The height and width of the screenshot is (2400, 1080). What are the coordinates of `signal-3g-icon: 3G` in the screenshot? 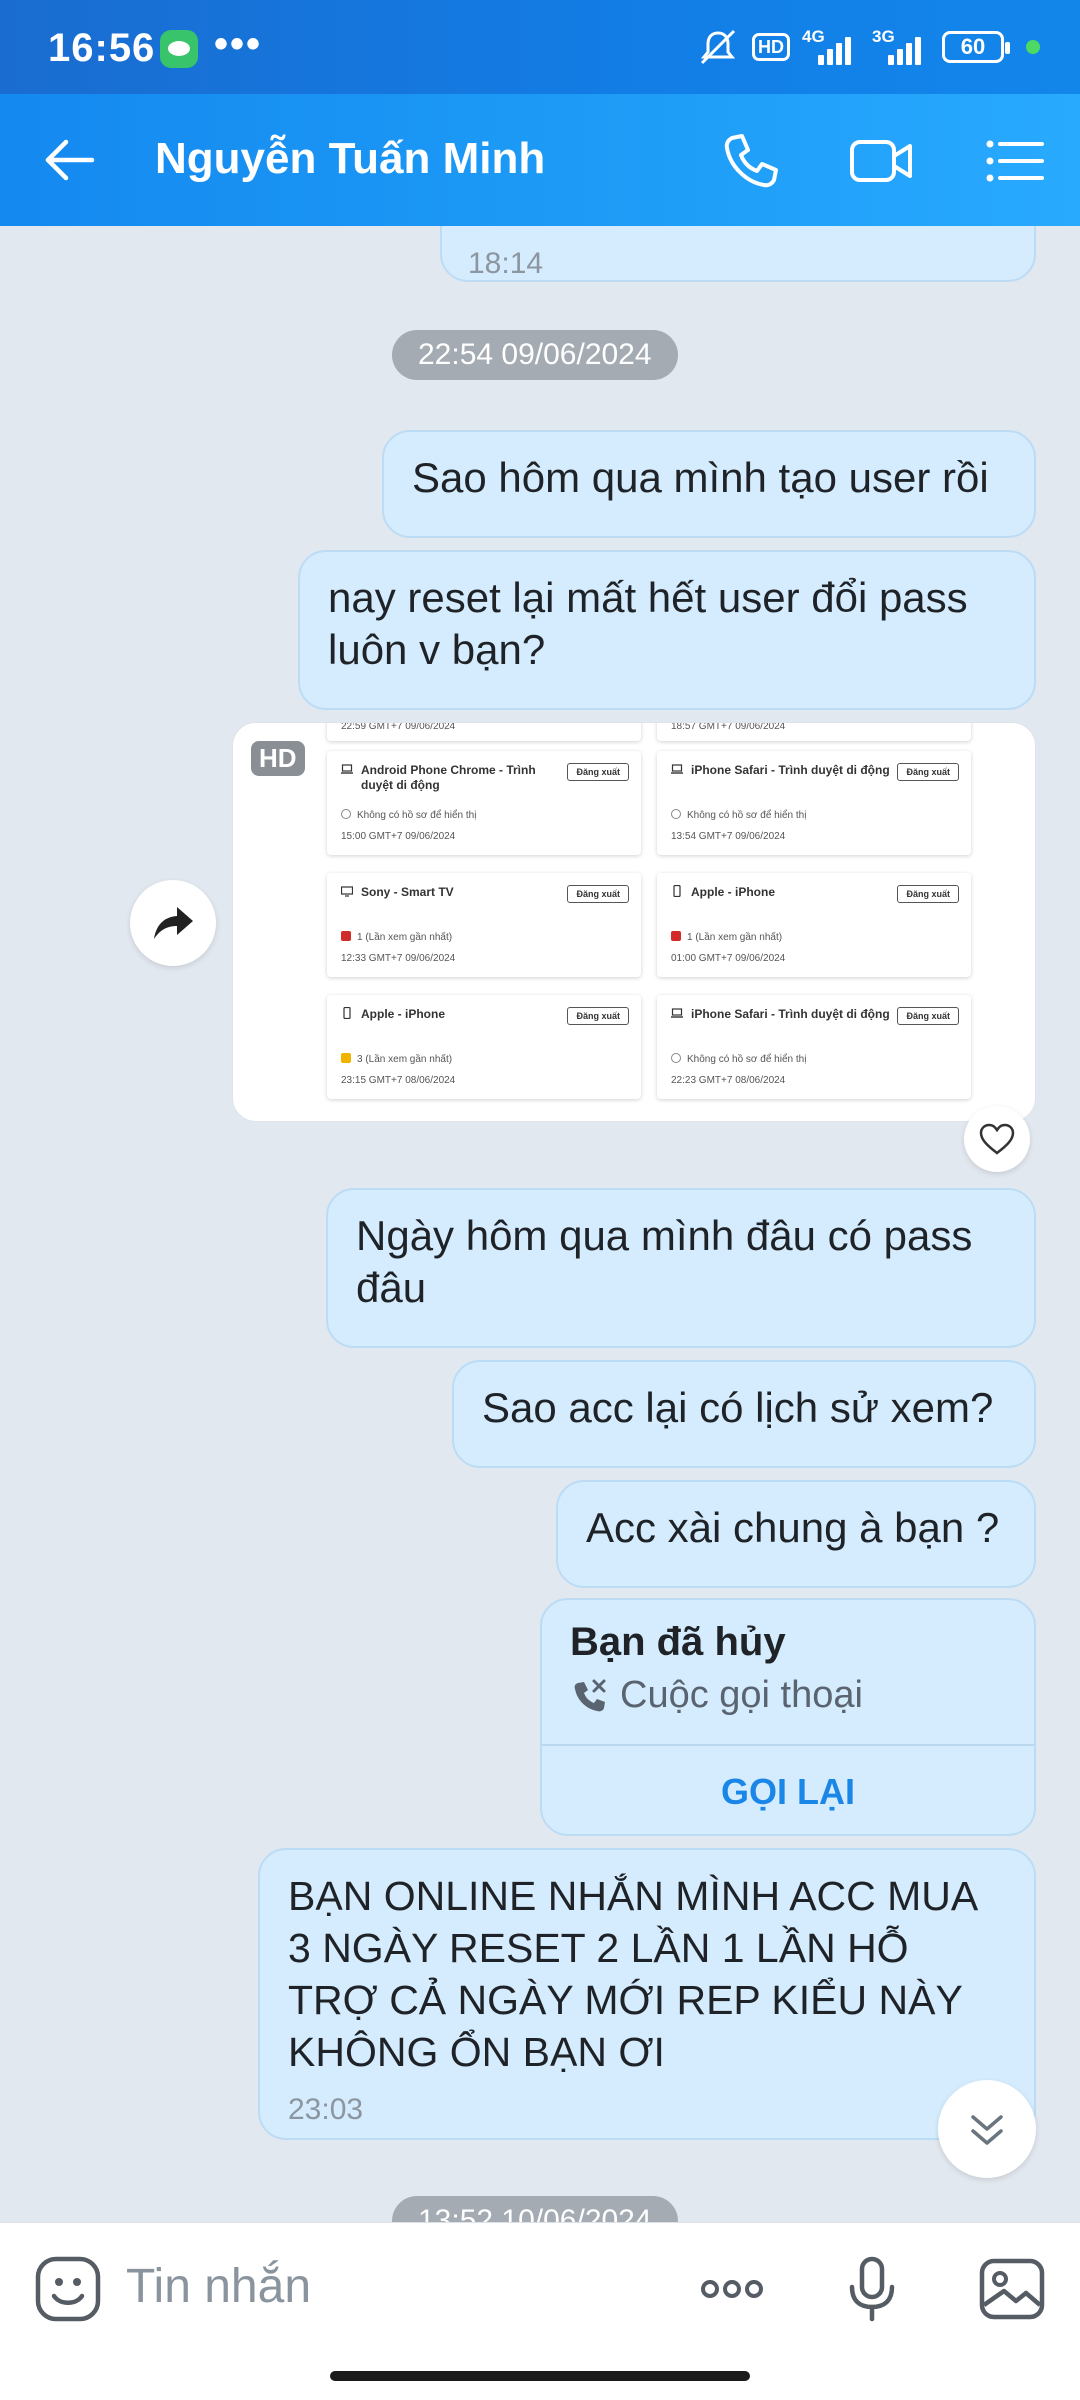 It's located at (901, 47).